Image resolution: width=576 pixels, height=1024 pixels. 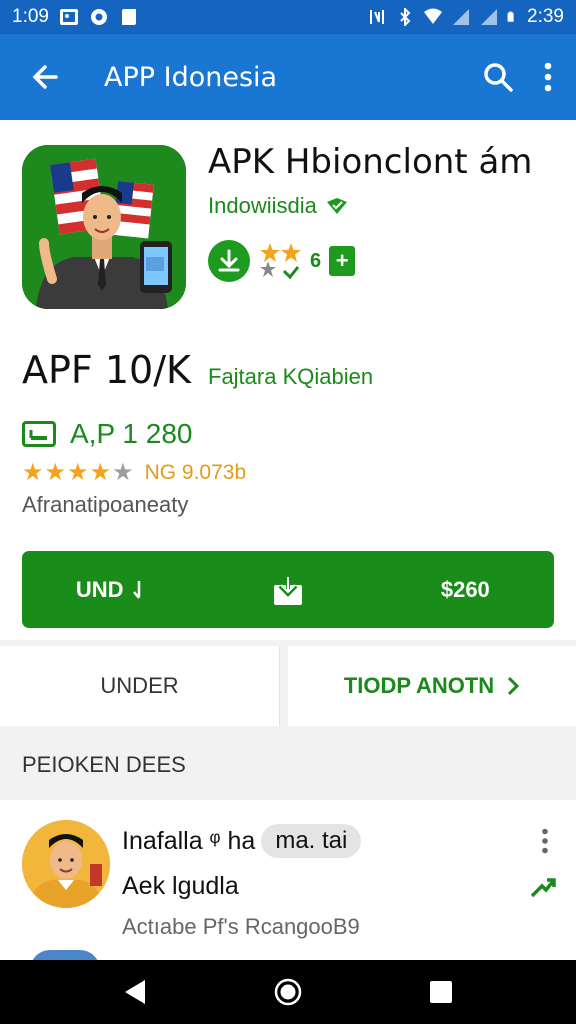 I want to click on avatar-illustration, so click(x=66, y=864).